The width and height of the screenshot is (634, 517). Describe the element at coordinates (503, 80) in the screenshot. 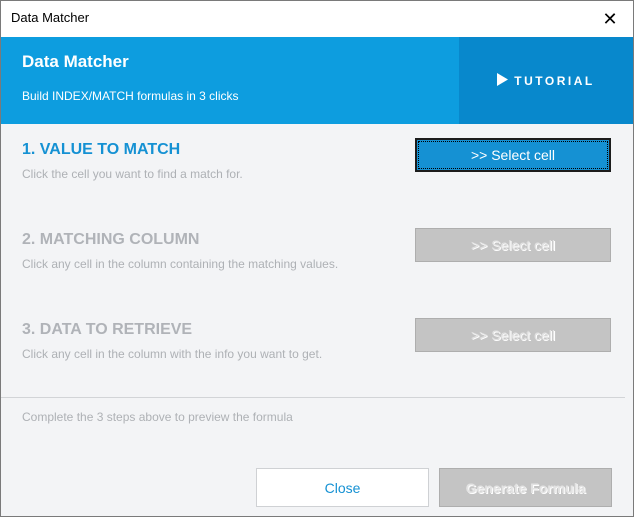

I see `play-icon` at that location.